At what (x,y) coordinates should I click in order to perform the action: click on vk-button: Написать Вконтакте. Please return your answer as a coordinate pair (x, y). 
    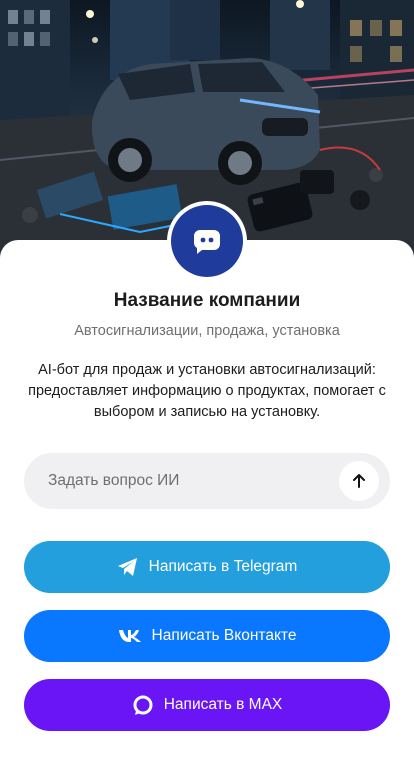
    Looking at the image, I should click on (207, 636).